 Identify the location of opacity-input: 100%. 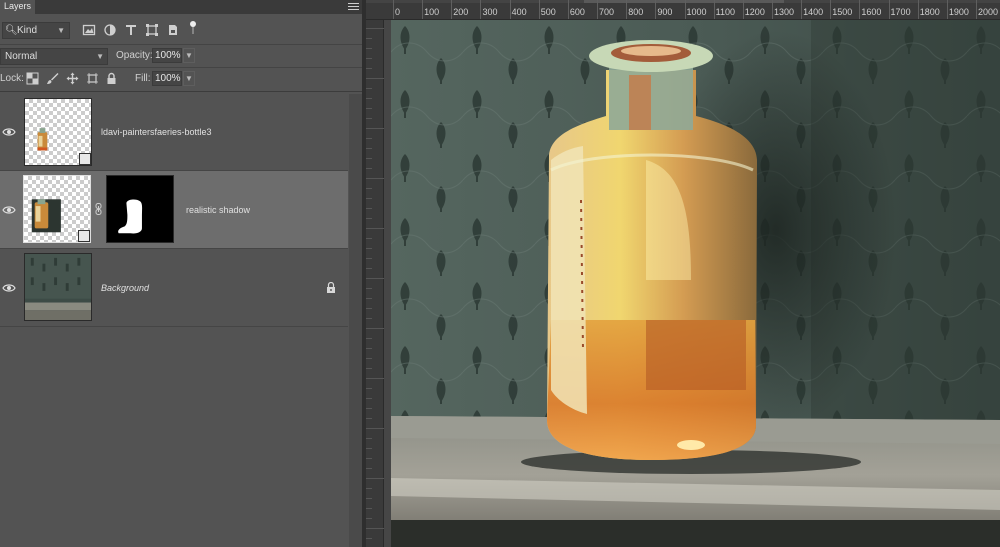
(167, 55).